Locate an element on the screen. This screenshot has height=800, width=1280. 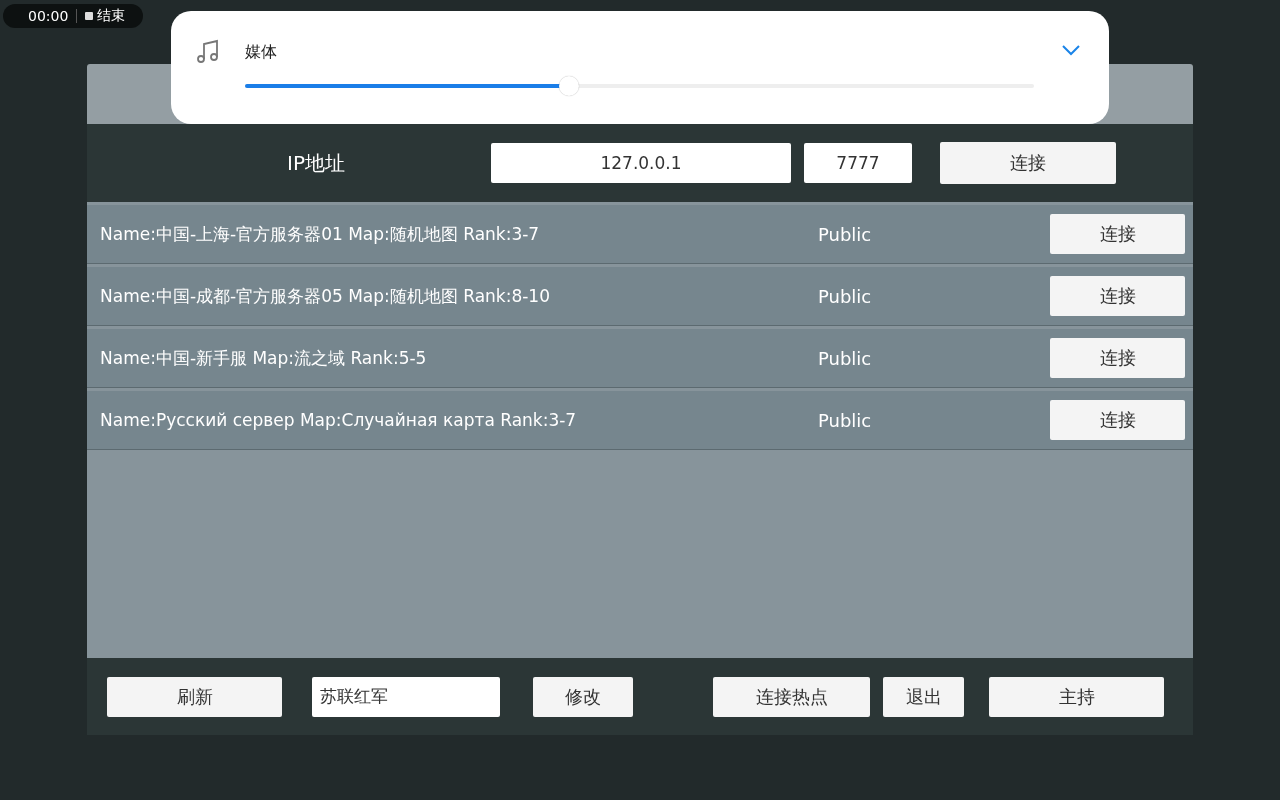
server-info: Name:中国-新手服 Map:流之域 Rank:5-5 is located at coordinates (263, 358).